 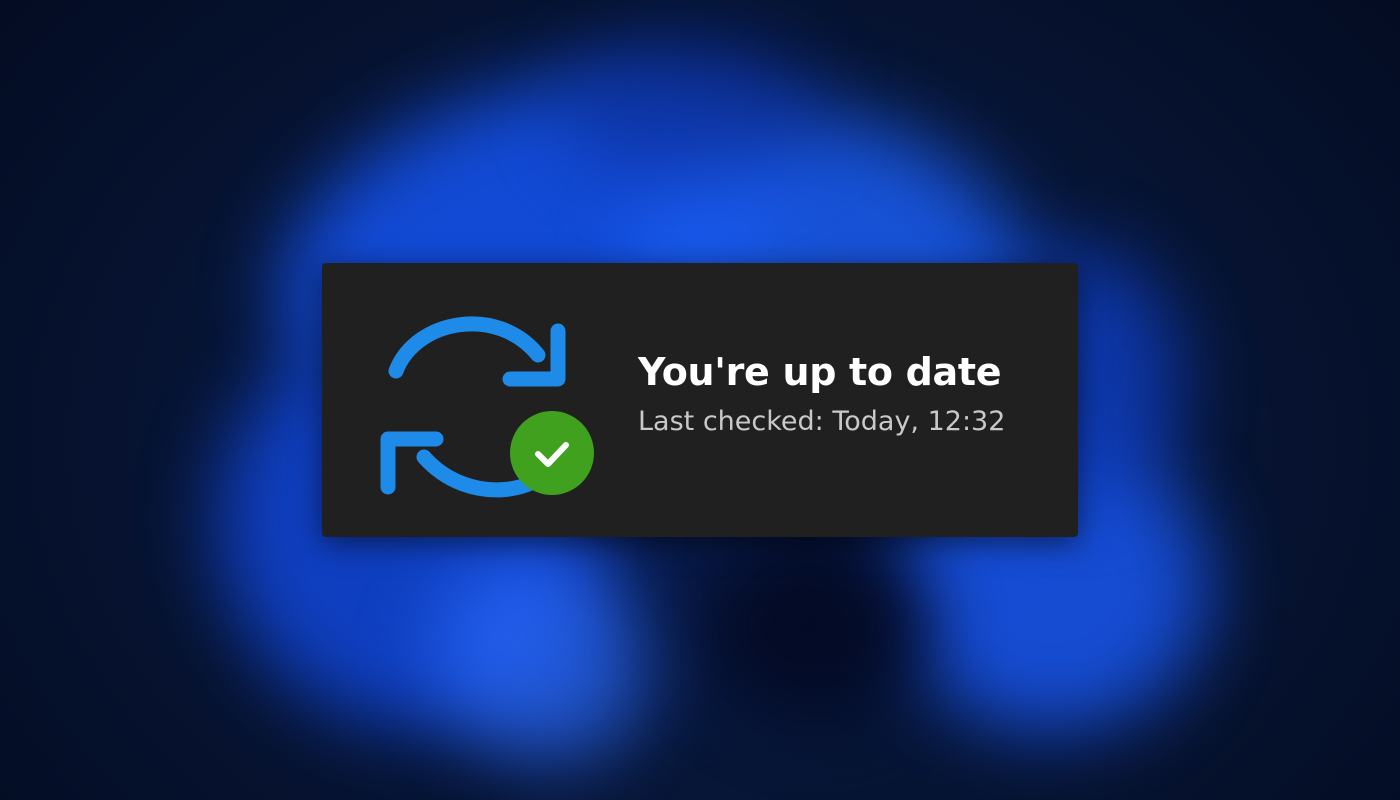 I want to click on wallpaper-bloom-shadow, so click(x=815, y=625).